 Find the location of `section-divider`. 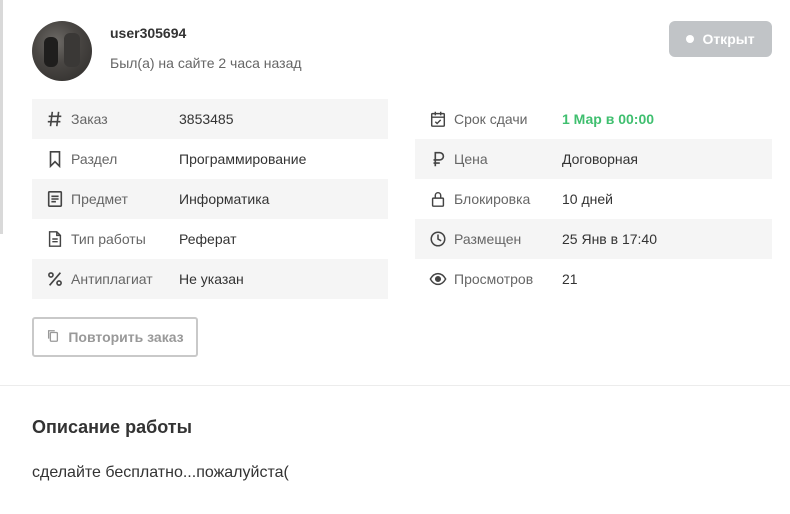

section-divider is located at coordinates (395, 385).